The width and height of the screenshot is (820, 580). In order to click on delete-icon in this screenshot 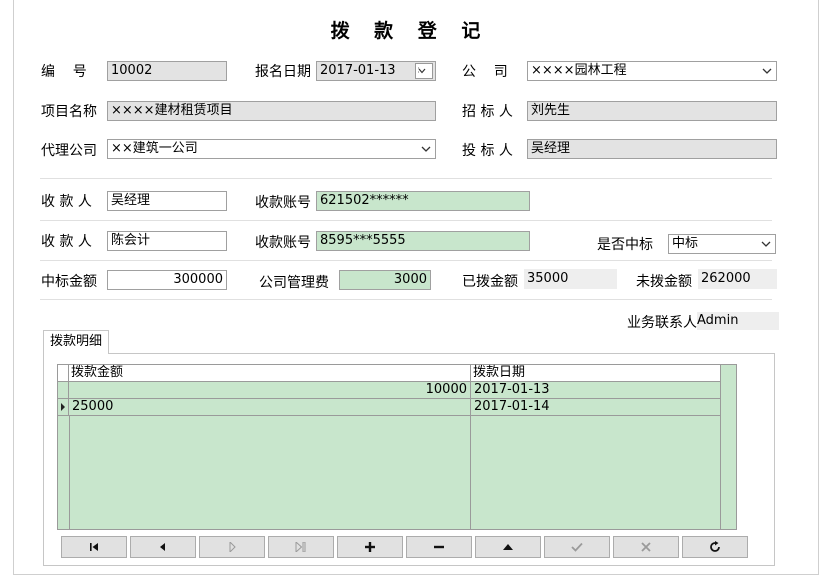, I will do `click(439, 547)`.